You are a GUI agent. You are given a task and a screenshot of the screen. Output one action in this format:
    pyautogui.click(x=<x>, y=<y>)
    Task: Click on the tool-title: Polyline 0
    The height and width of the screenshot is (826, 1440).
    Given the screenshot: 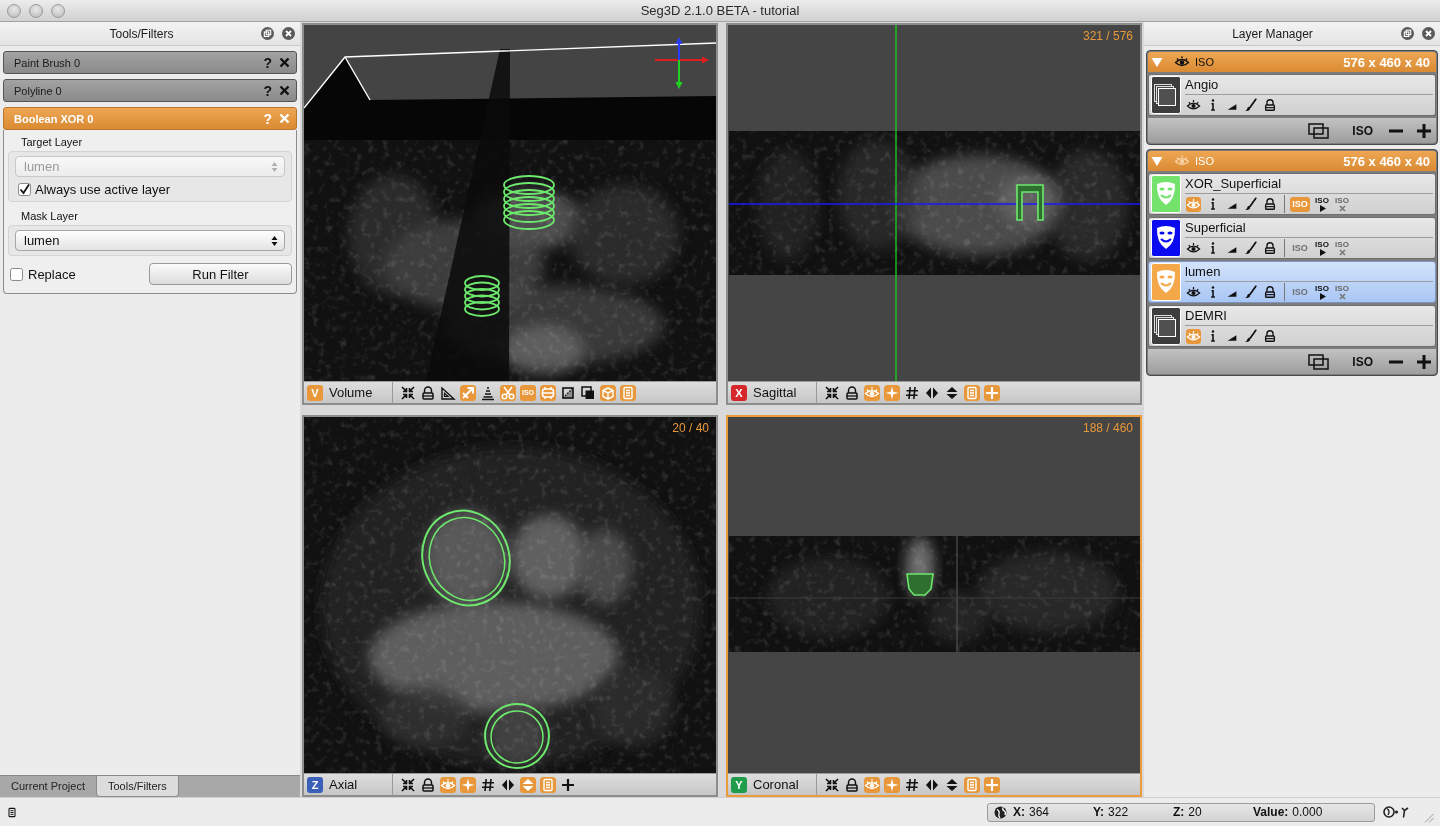 What is the action you would take?
    pyautogui.click(x=38, y=90)
    